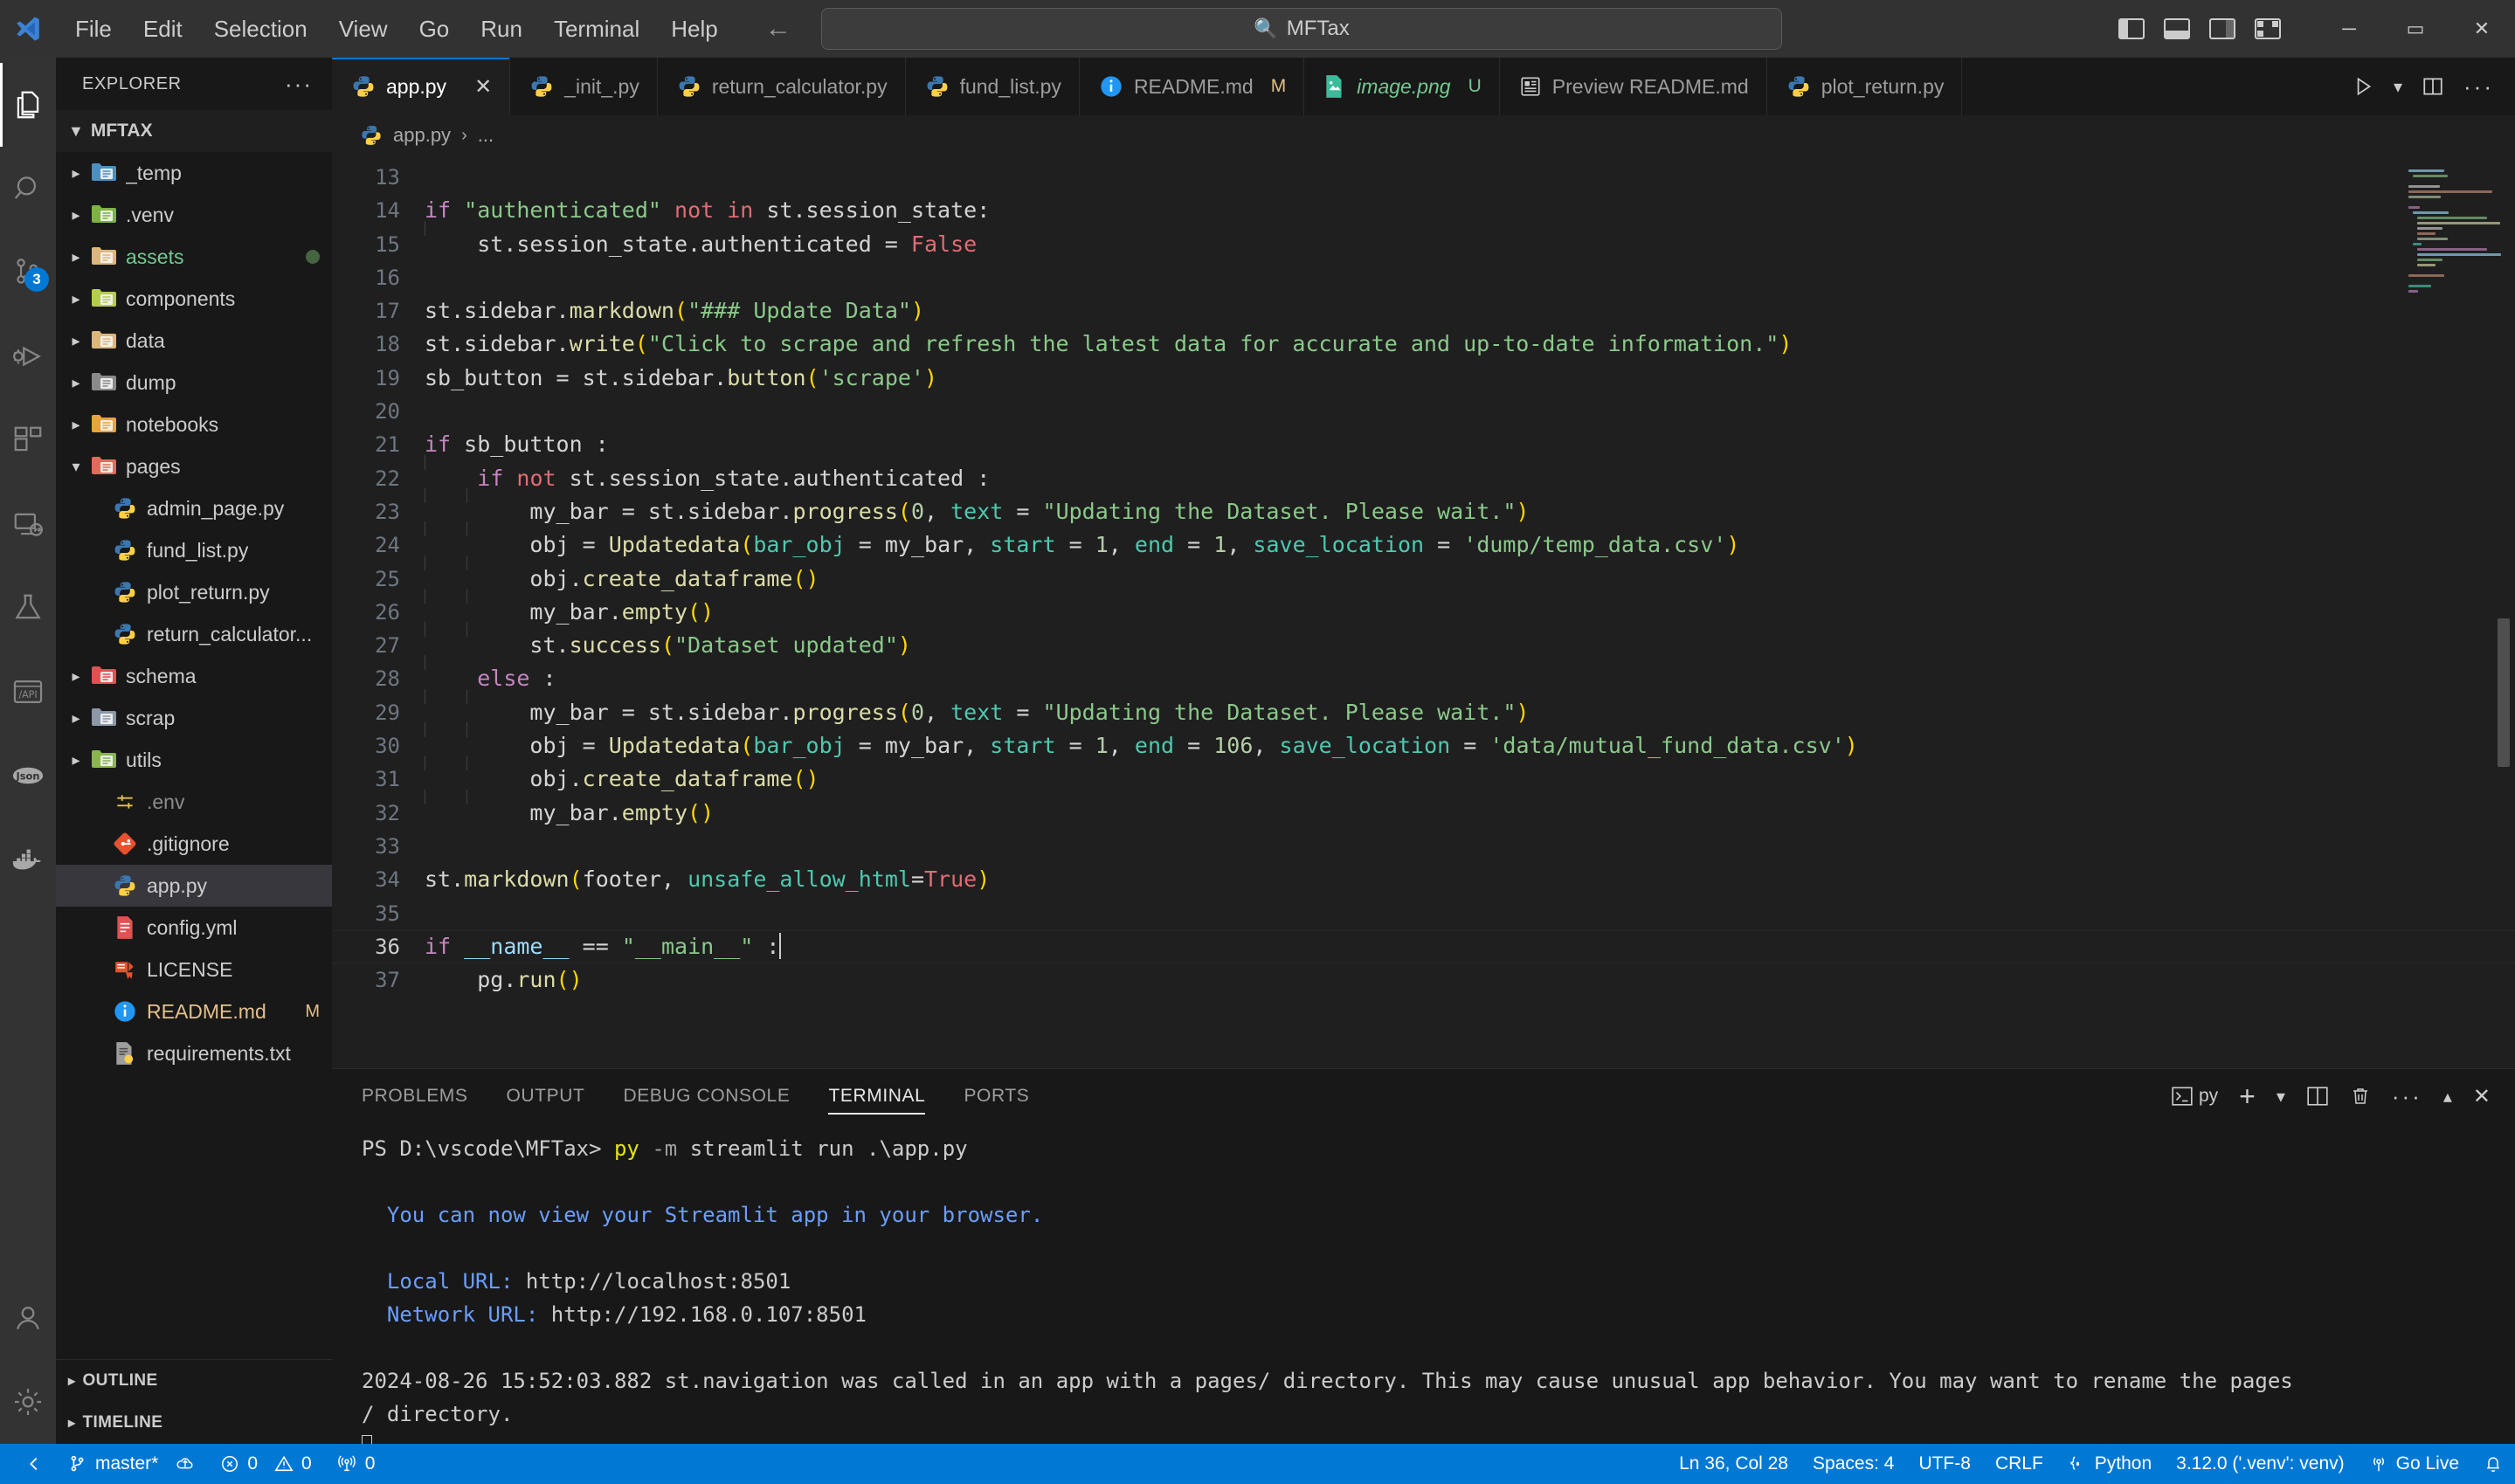 This screenshot has height=1484, width=2515. Describe the element at coordinates (194, 131) in the screenshot. I see `workspace-root-row: ▼ MFTAX` at that location.